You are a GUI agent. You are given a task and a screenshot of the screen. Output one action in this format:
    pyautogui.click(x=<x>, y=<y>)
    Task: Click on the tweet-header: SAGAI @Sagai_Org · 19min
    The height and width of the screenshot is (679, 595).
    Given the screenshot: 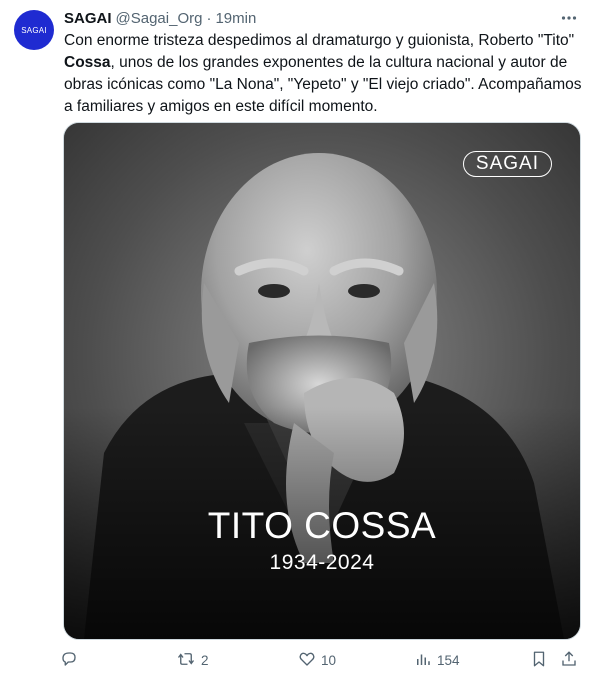 What is the action you would take?
    pyautogui.click(x=321, y=18)
    